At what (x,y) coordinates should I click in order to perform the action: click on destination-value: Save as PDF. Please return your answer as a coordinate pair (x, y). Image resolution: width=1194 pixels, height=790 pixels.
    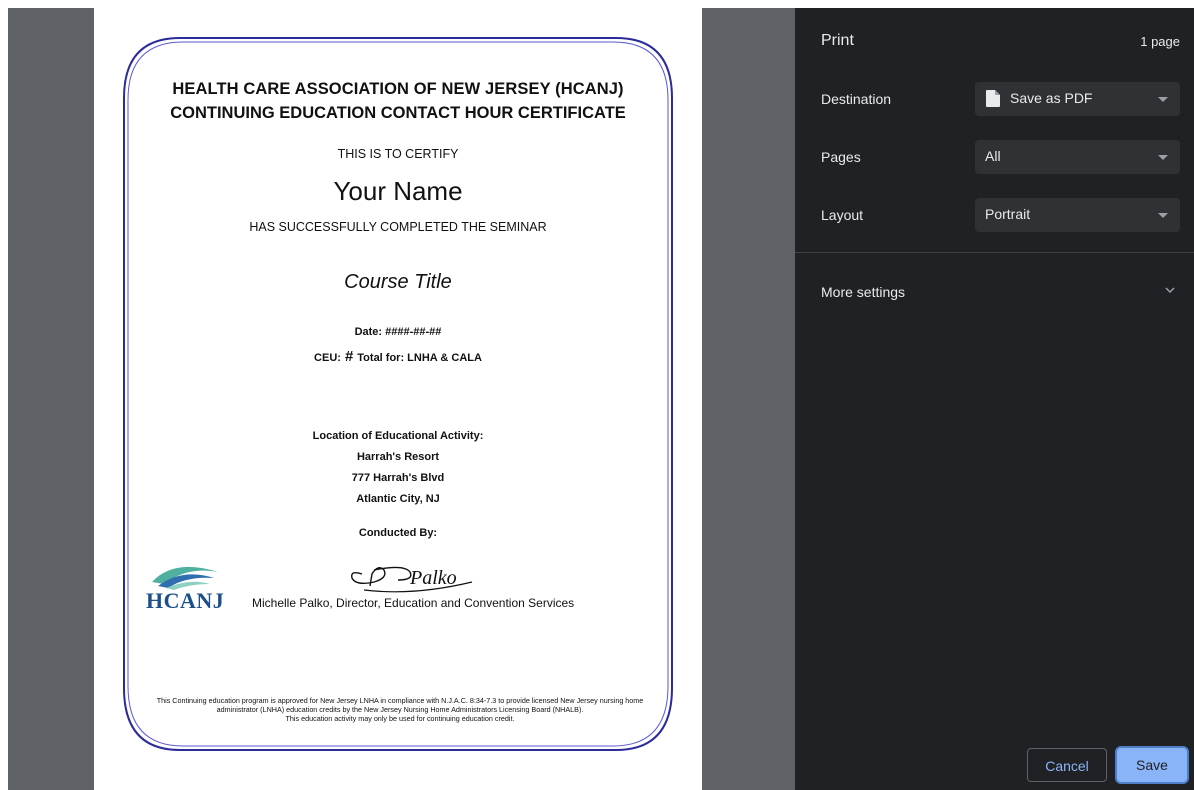
    Looking at the image, I should click on (1051, 98).